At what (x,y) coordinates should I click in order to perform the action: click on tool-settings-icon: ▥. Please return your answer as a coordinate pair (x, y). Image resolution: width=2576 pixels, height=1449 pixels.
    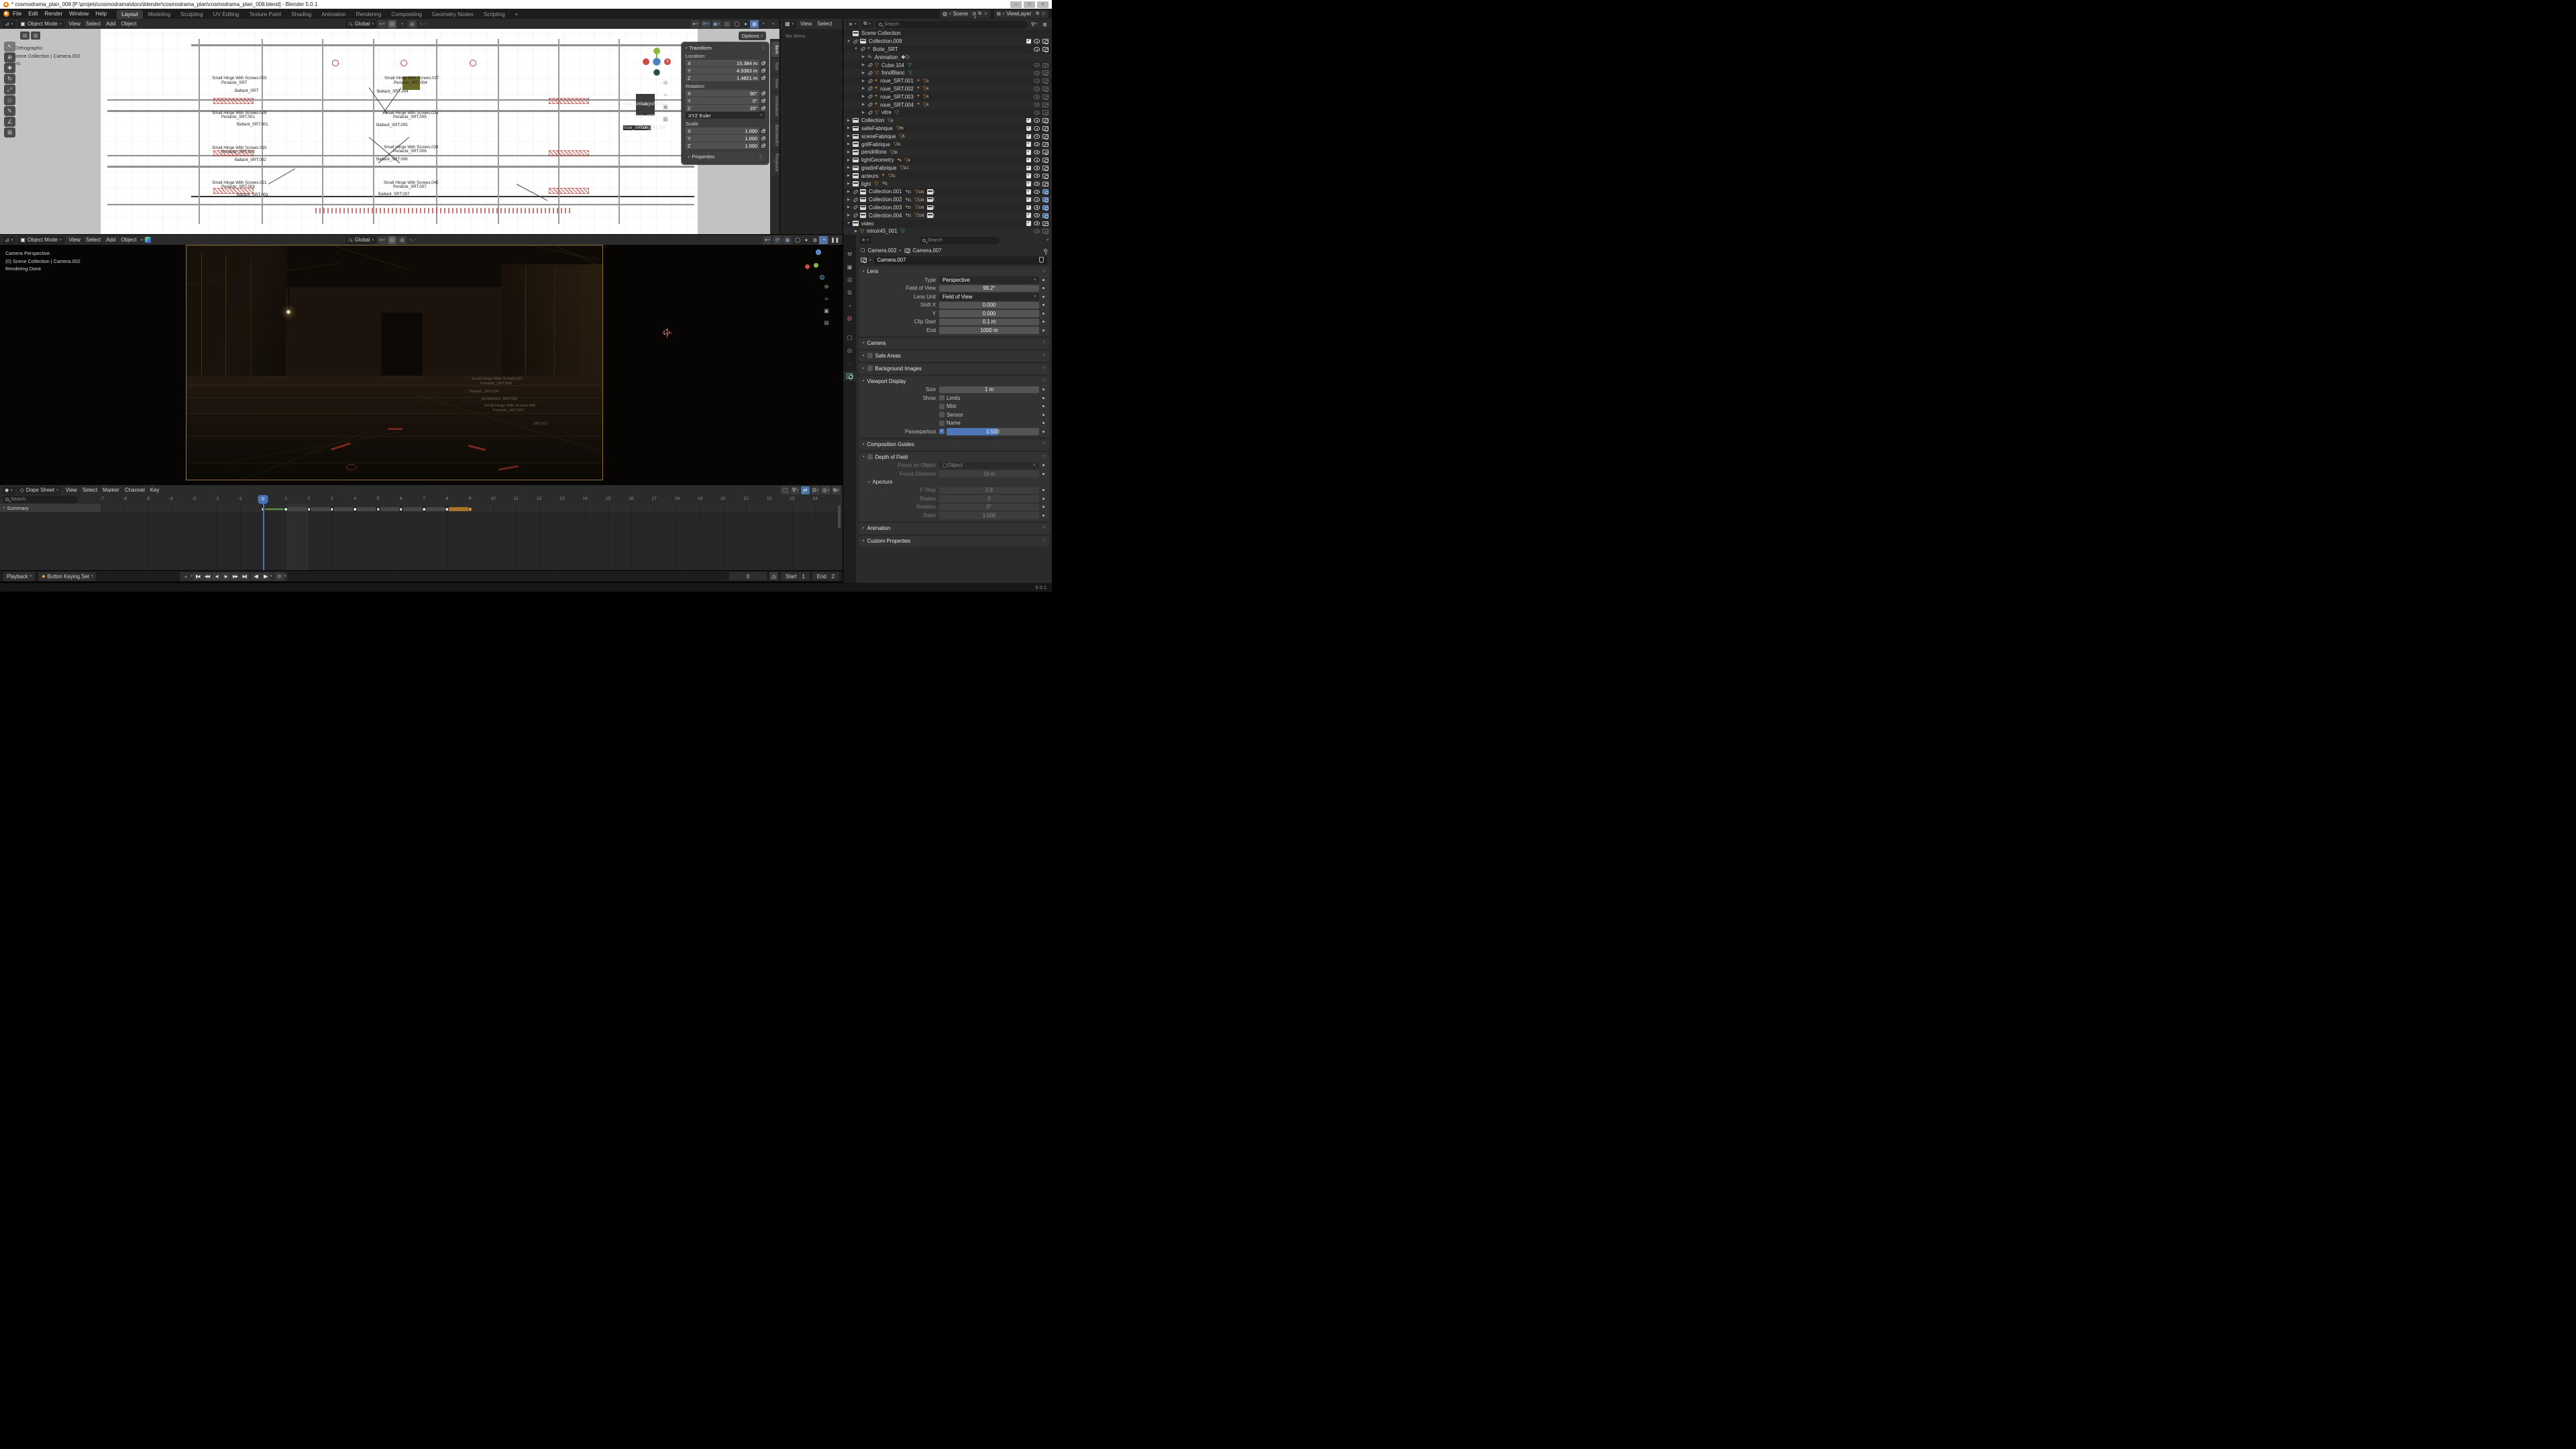
    Looking at the image, I should click on (35, 36).